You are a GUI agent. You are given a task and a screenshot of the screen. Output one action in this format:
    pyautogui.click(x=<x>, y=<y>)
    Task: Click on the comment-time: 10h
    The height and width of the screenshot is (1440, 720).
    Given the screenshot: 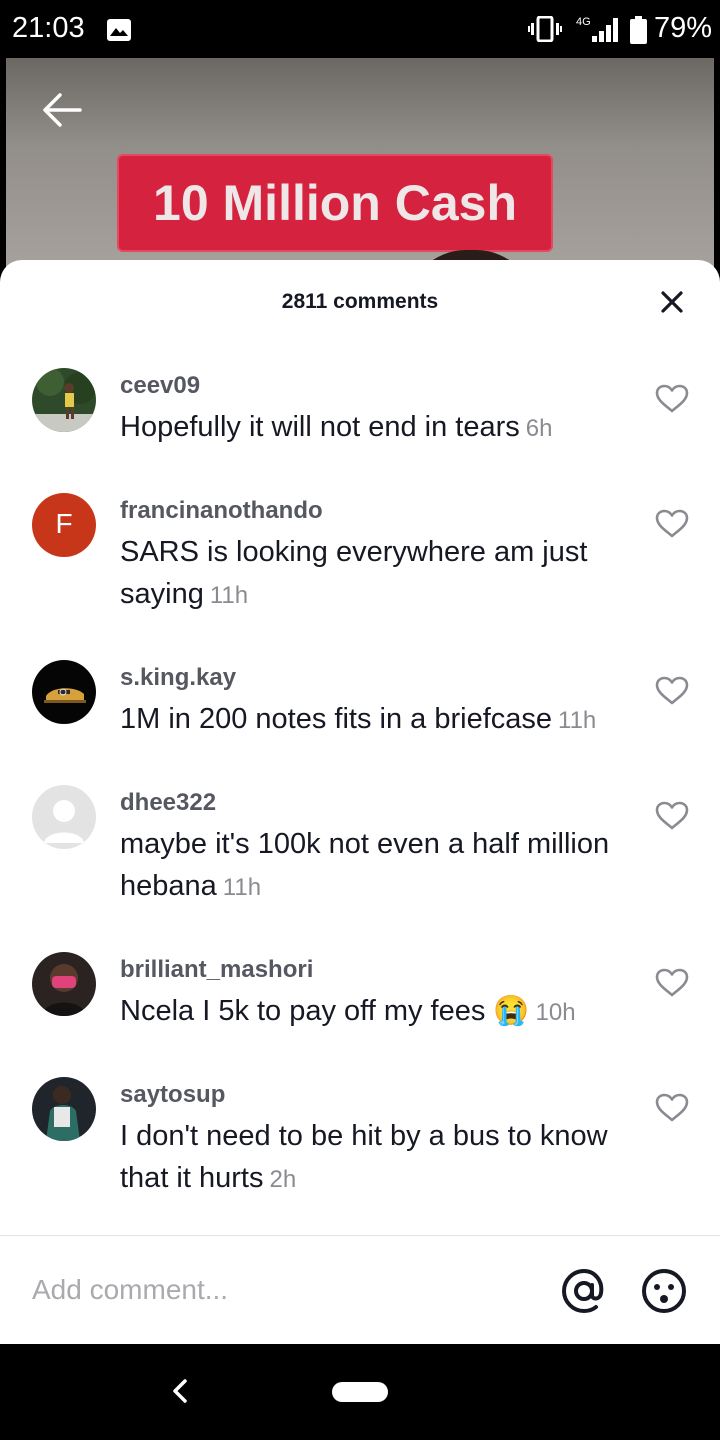 What is the action you would take?
    pyautogui.click(x=555, y=1012)
    